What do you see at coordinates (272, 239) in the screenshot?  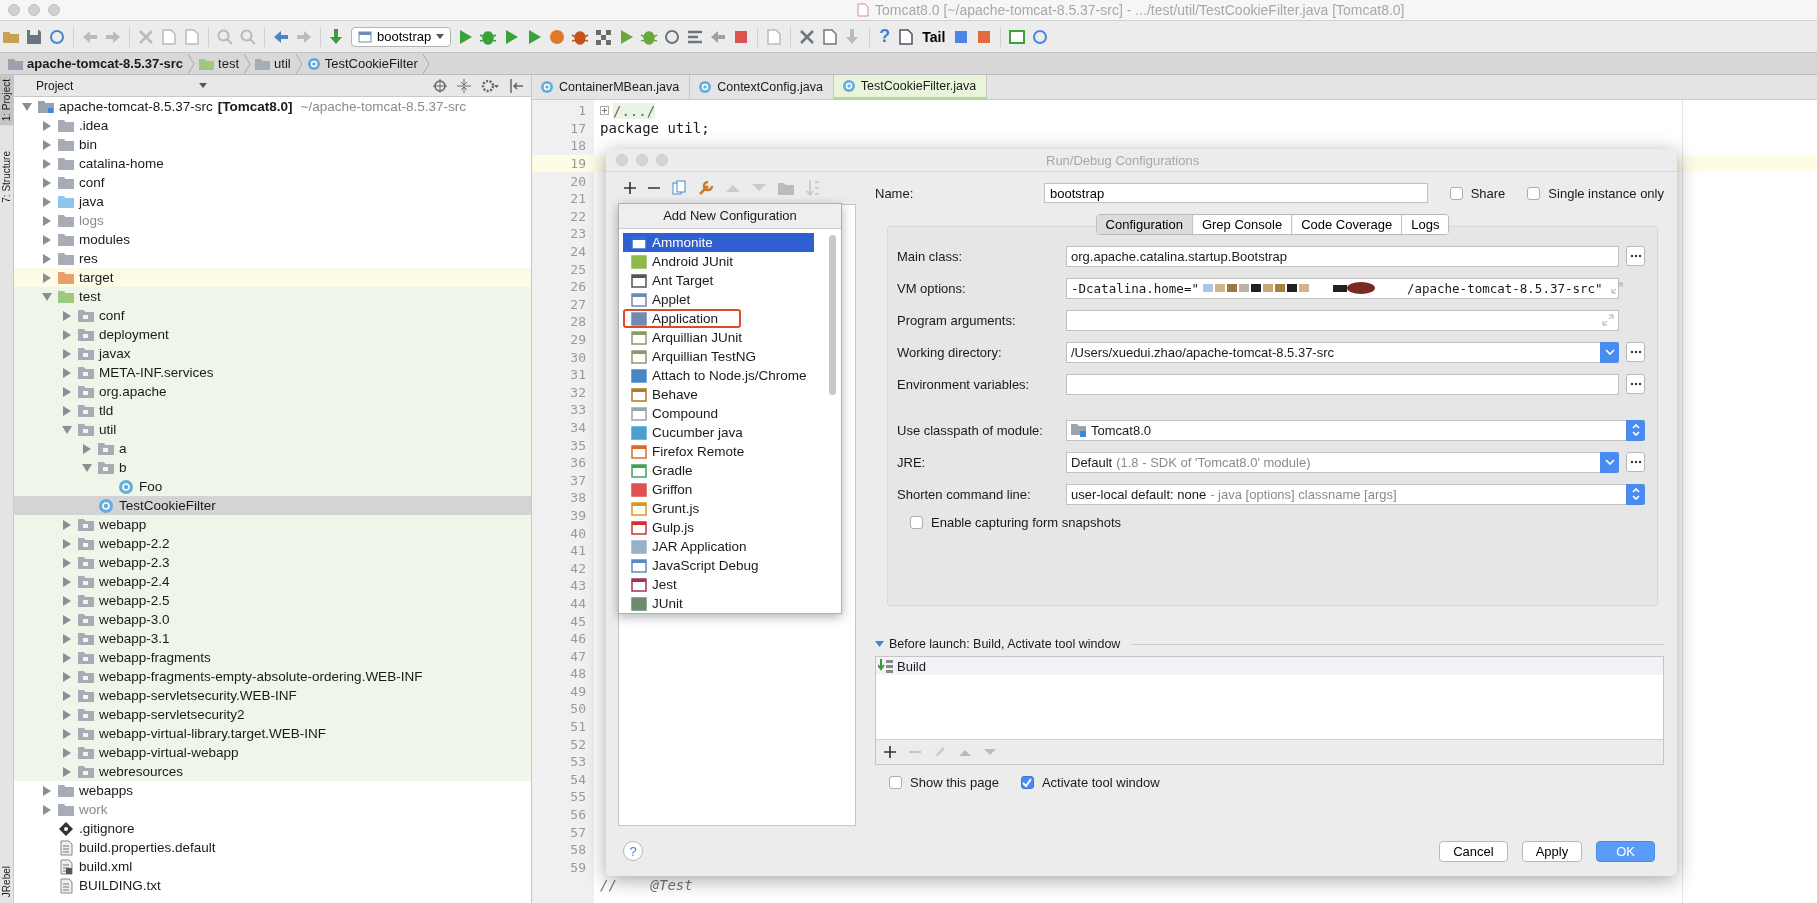 I see `tree-item: modules` at bounding box center [272, 239].